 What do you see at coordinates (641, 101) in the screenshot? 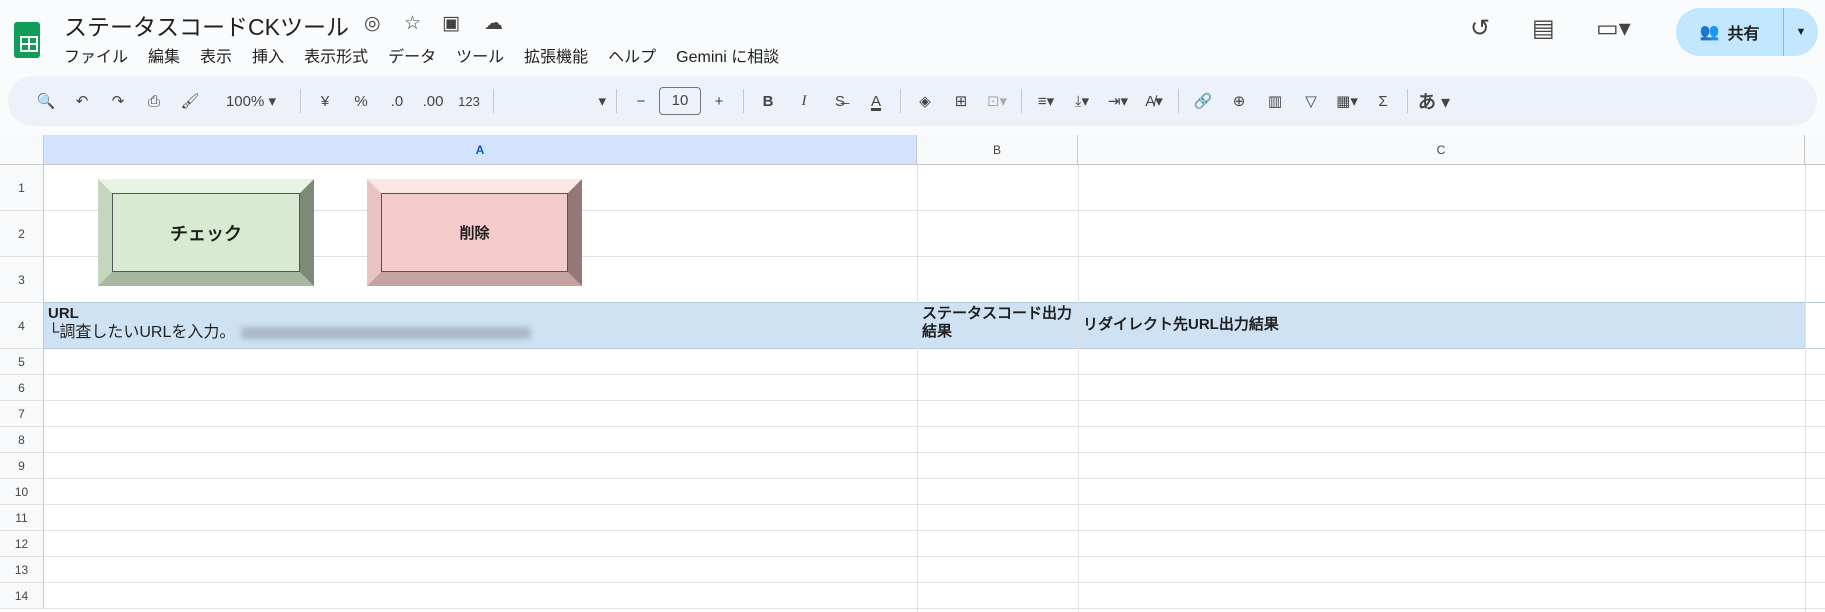
I see `decrease-font-size-icon: −` at bounding box center [641, 101].